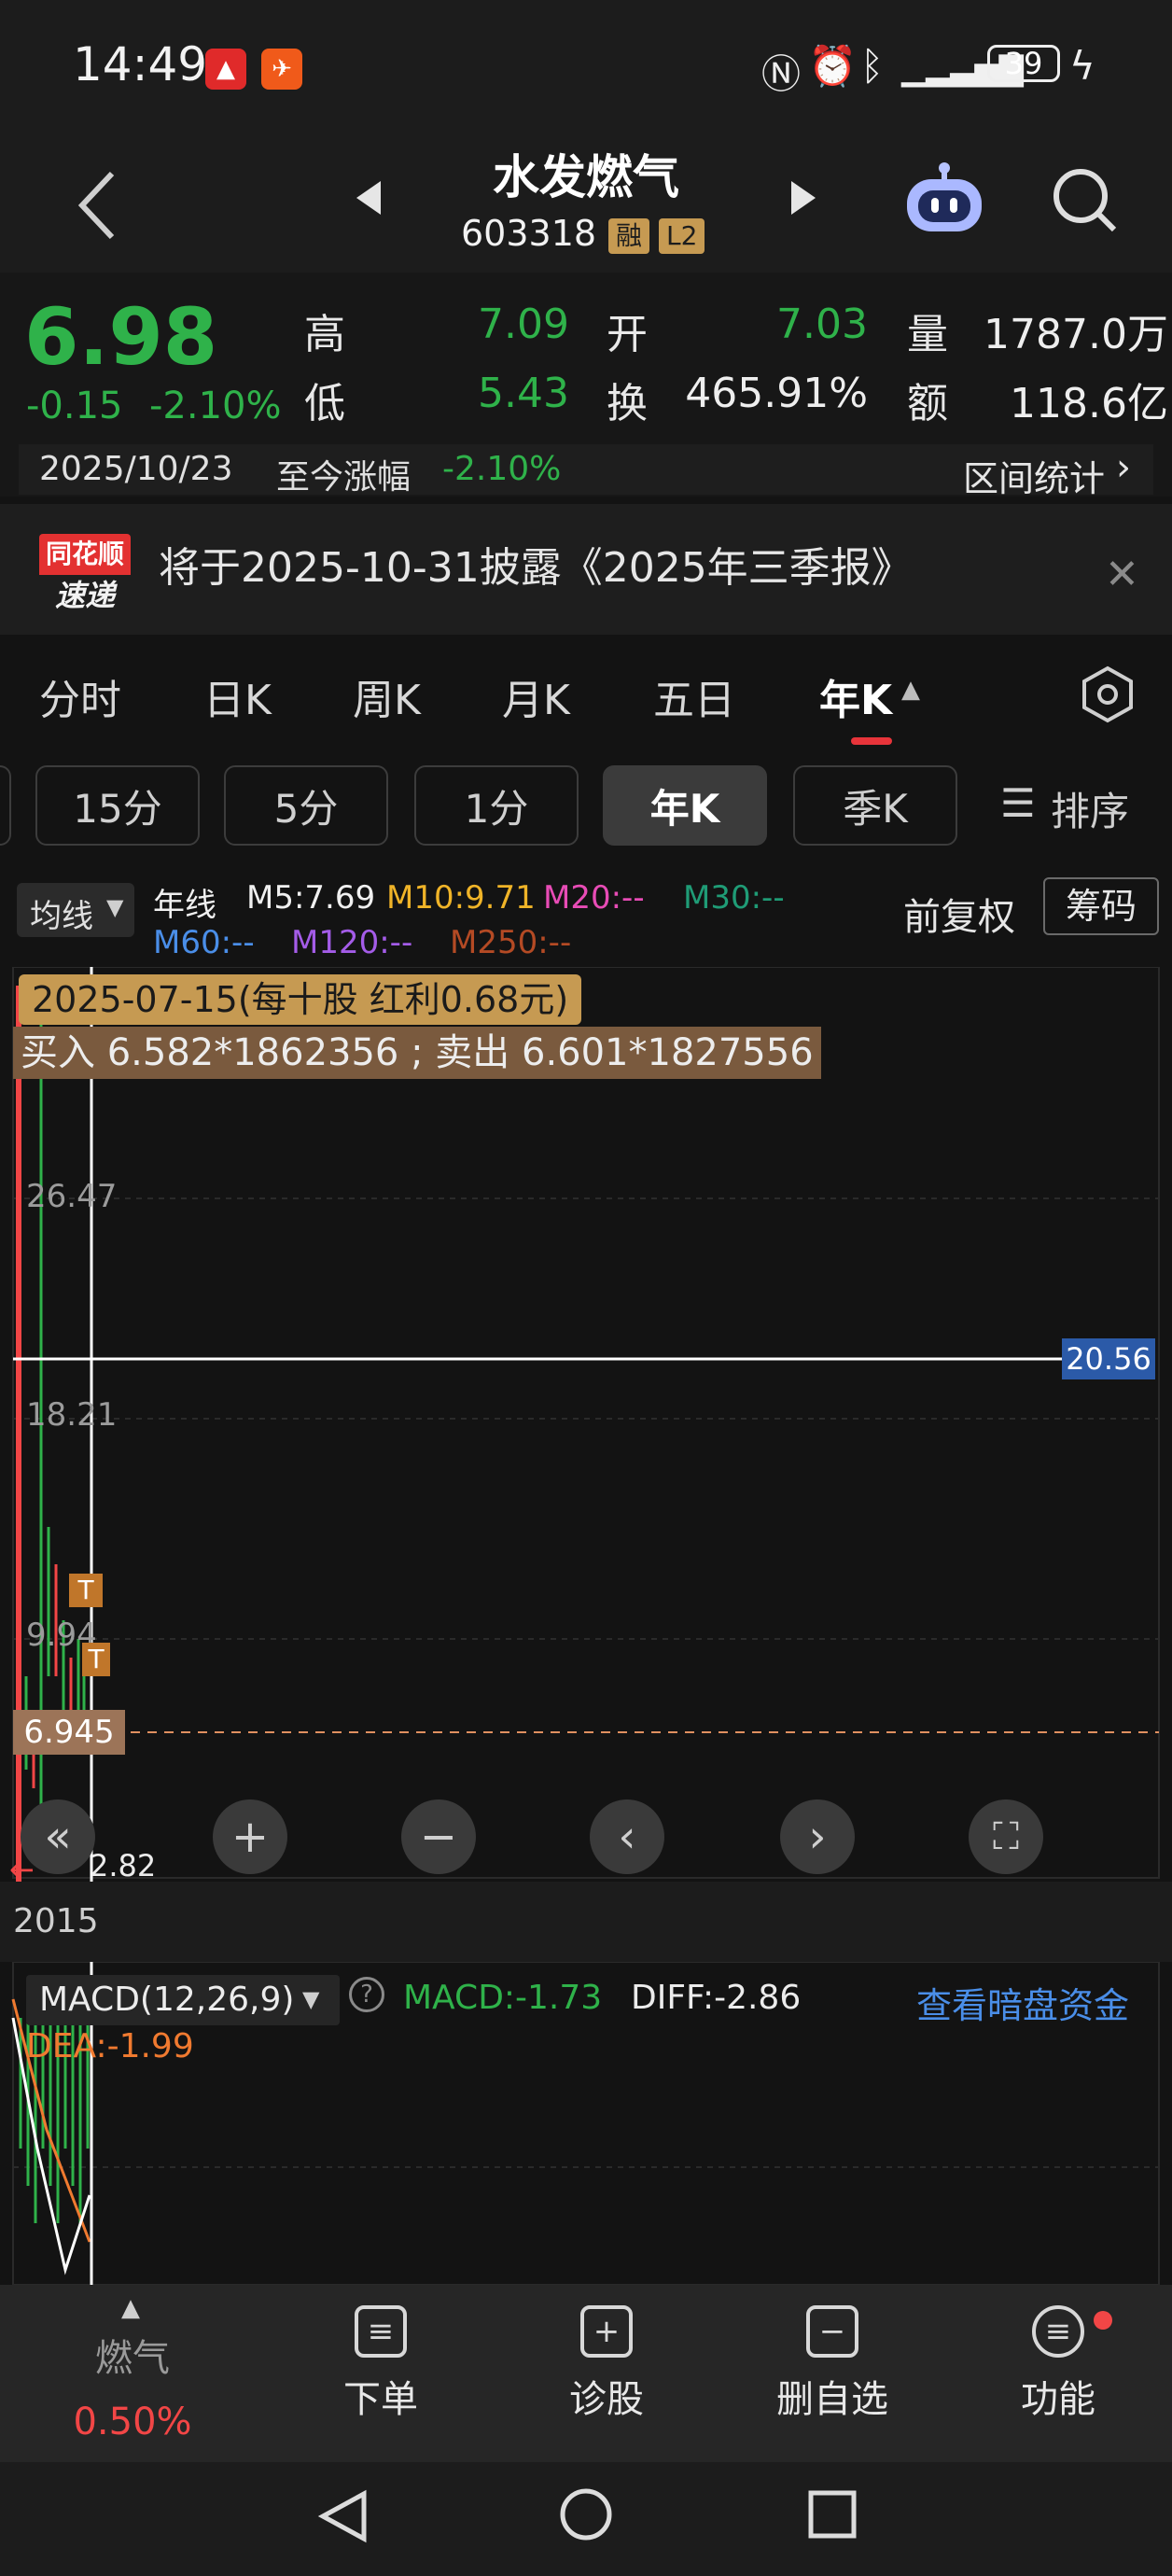 This screenshot has width=1172, height=2576. I want to click on tab-yearly: 年K, so click(855, 696).